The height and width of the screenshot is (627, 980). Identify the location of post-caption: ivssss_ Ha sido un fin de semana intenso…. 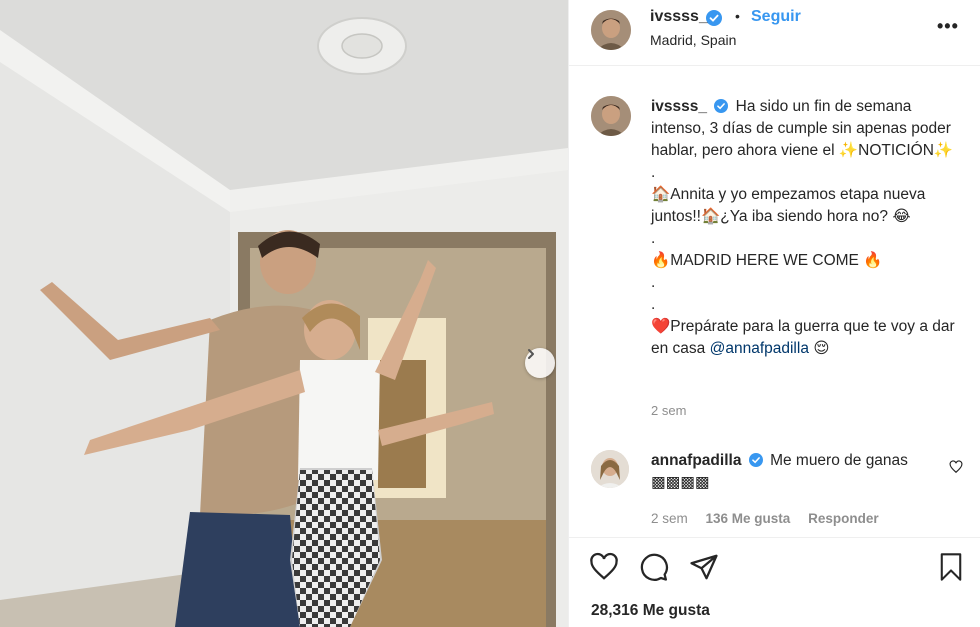
(810, 228).